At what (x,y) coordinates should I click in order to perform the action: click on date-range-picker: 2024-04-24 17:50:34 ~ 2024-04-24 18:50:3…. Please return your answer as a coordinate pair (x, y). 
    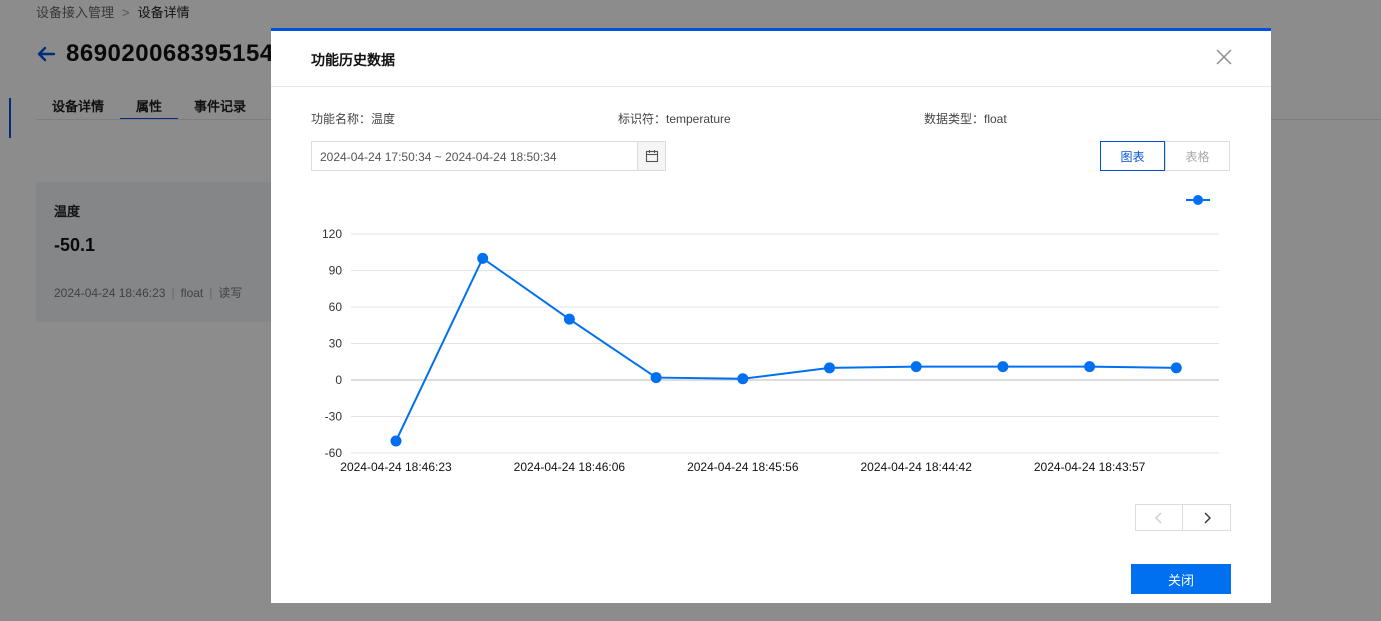
    Looking at the image, I should click on (488, 156).